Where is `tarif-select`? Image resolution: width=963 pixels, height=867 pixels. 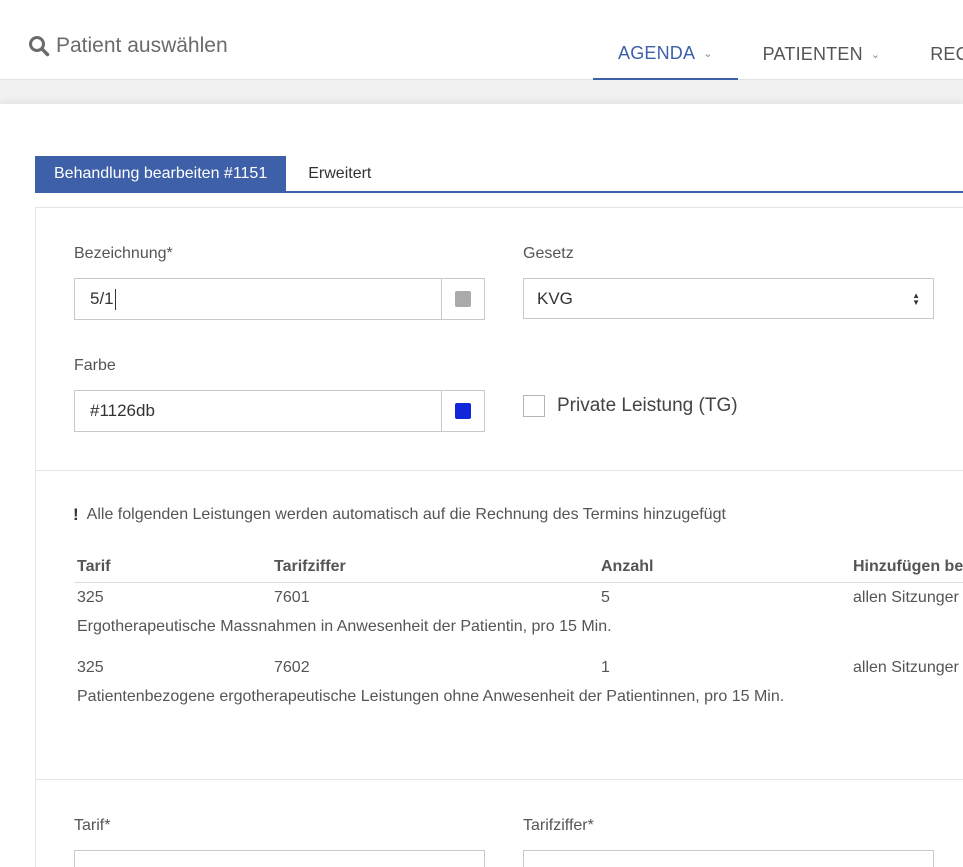
tarif-select is located at coordinates (279, 858).